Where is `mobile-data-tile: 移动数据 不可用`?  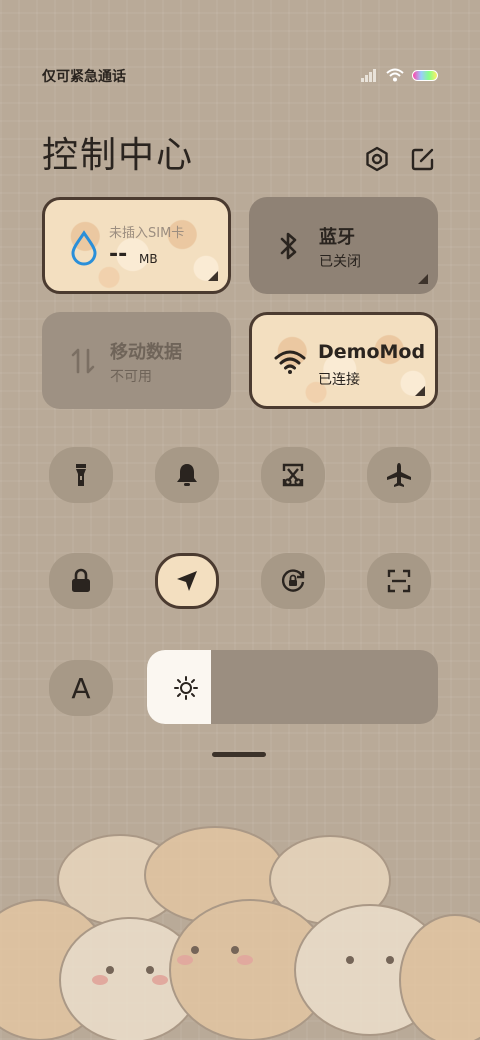 mobile-data-tile: 移动数据 不可用 is located at coordinates (136, 360).